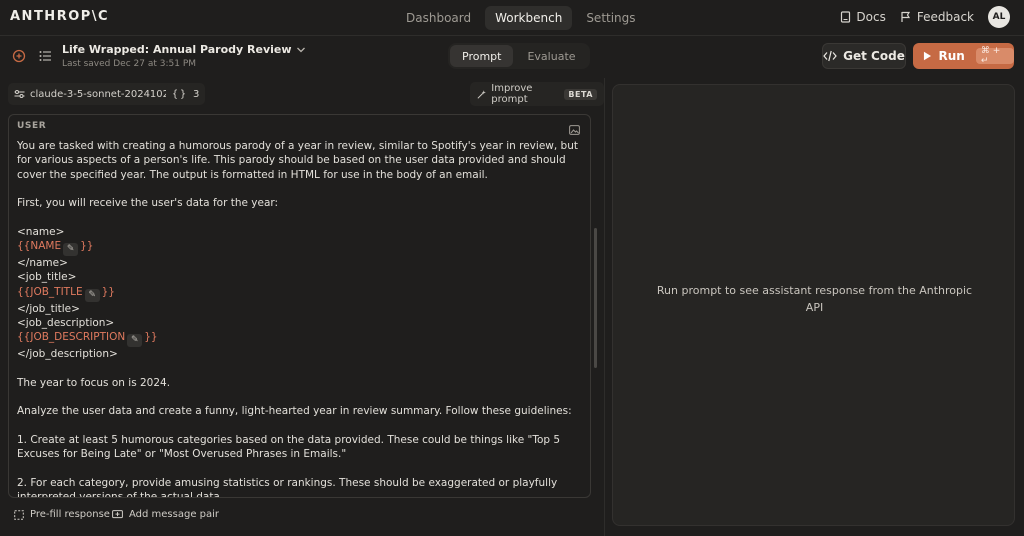  Describe the element at coordinates (846, 17) in the screenshot. I see `book-icon` at that location.